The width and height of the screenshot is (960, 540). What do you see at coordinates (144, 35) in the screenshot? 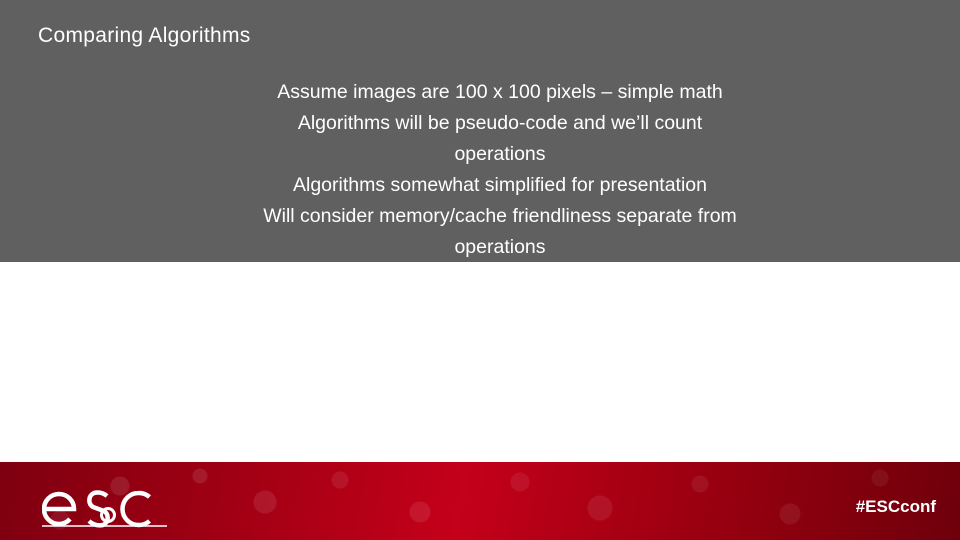
I see `page-title: Comparing Algorithms` at bounding box center [144, 35].